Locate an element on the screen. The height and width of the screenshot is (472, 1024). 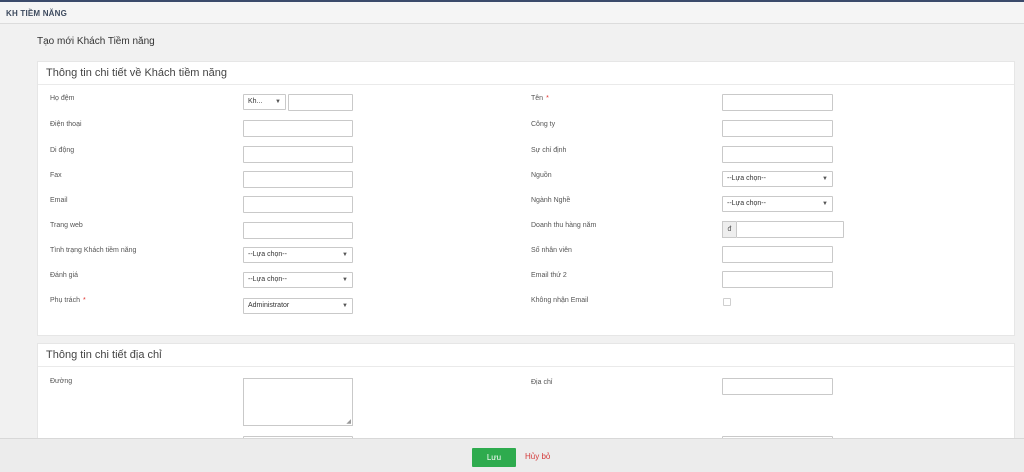
doanh-thu-input is located at coordinates (790, 229).